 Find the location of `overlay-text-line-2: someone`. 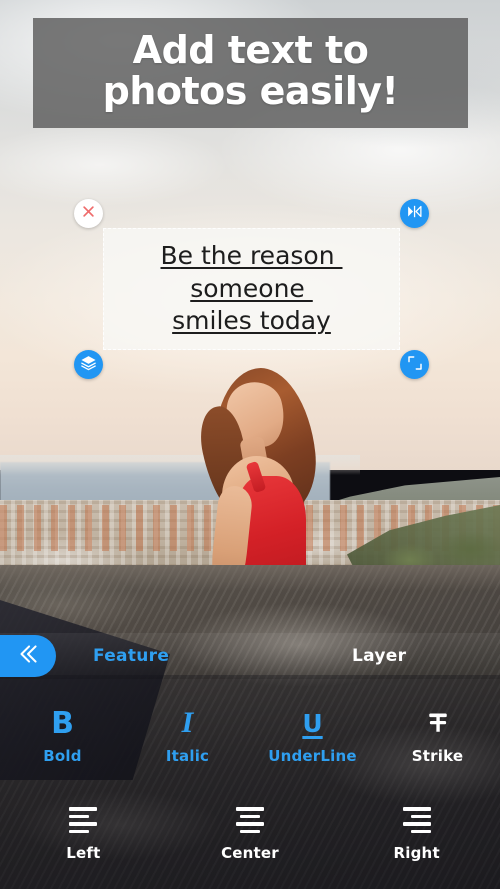

overlay-text-line-2: someone is located at coordinates (251, 288).